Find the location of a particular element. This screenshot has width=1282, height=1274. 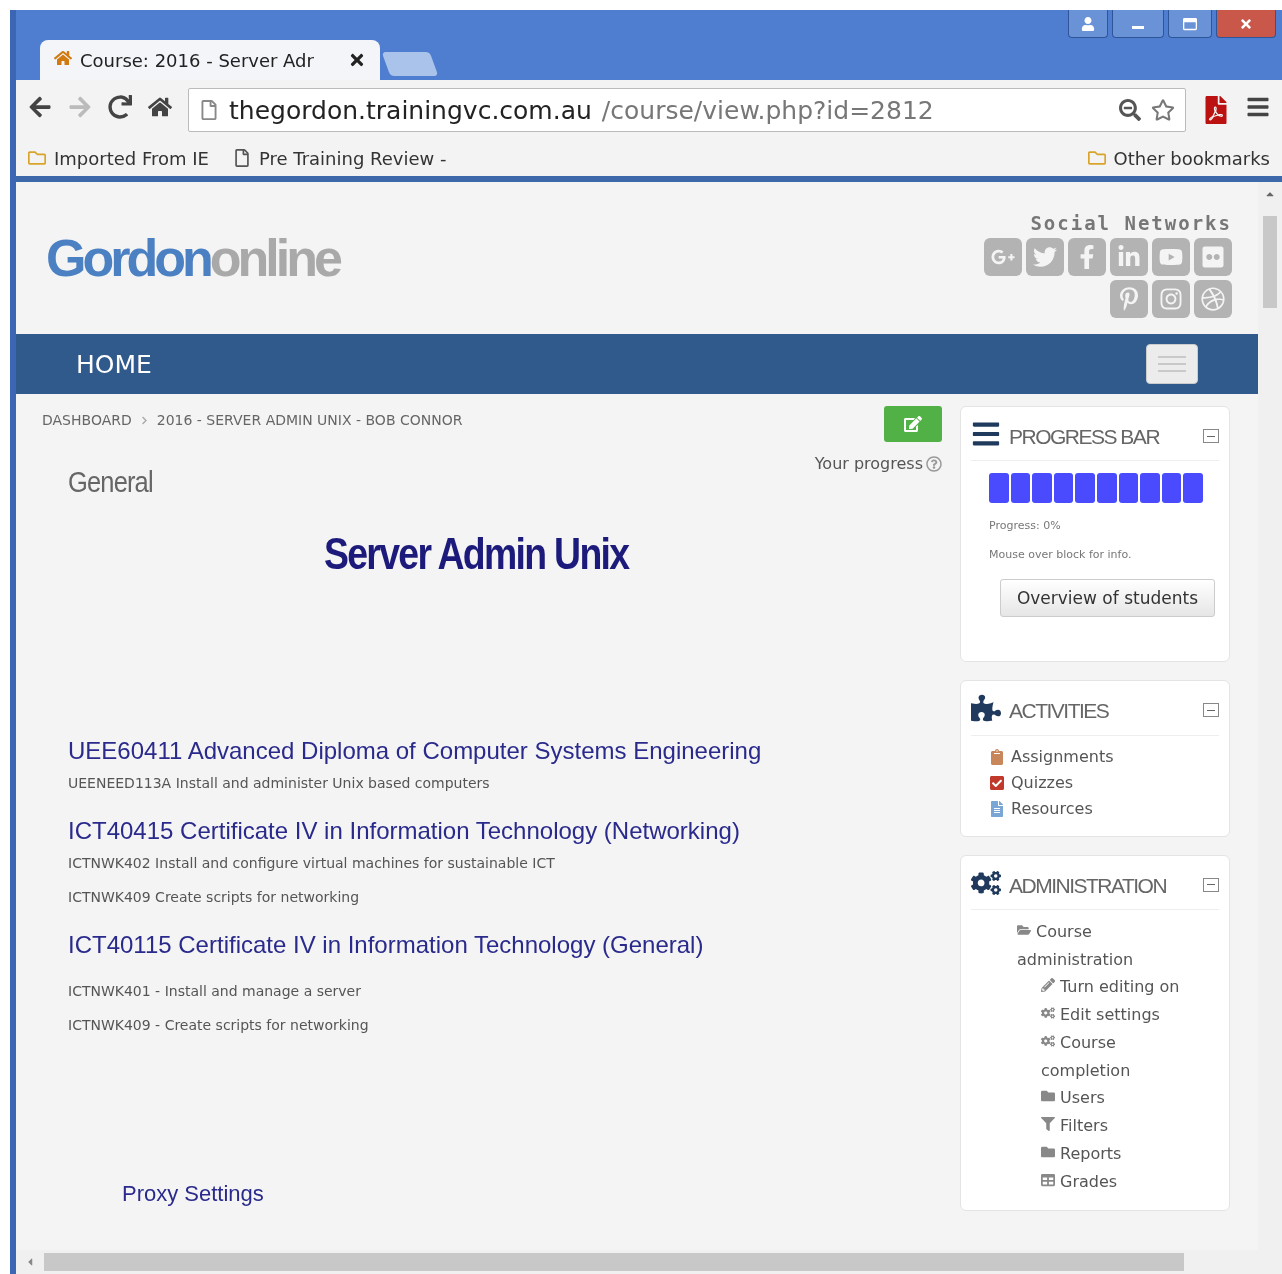

breadcrumb-link: DASHBOARD is located at coordinates (87, 420).